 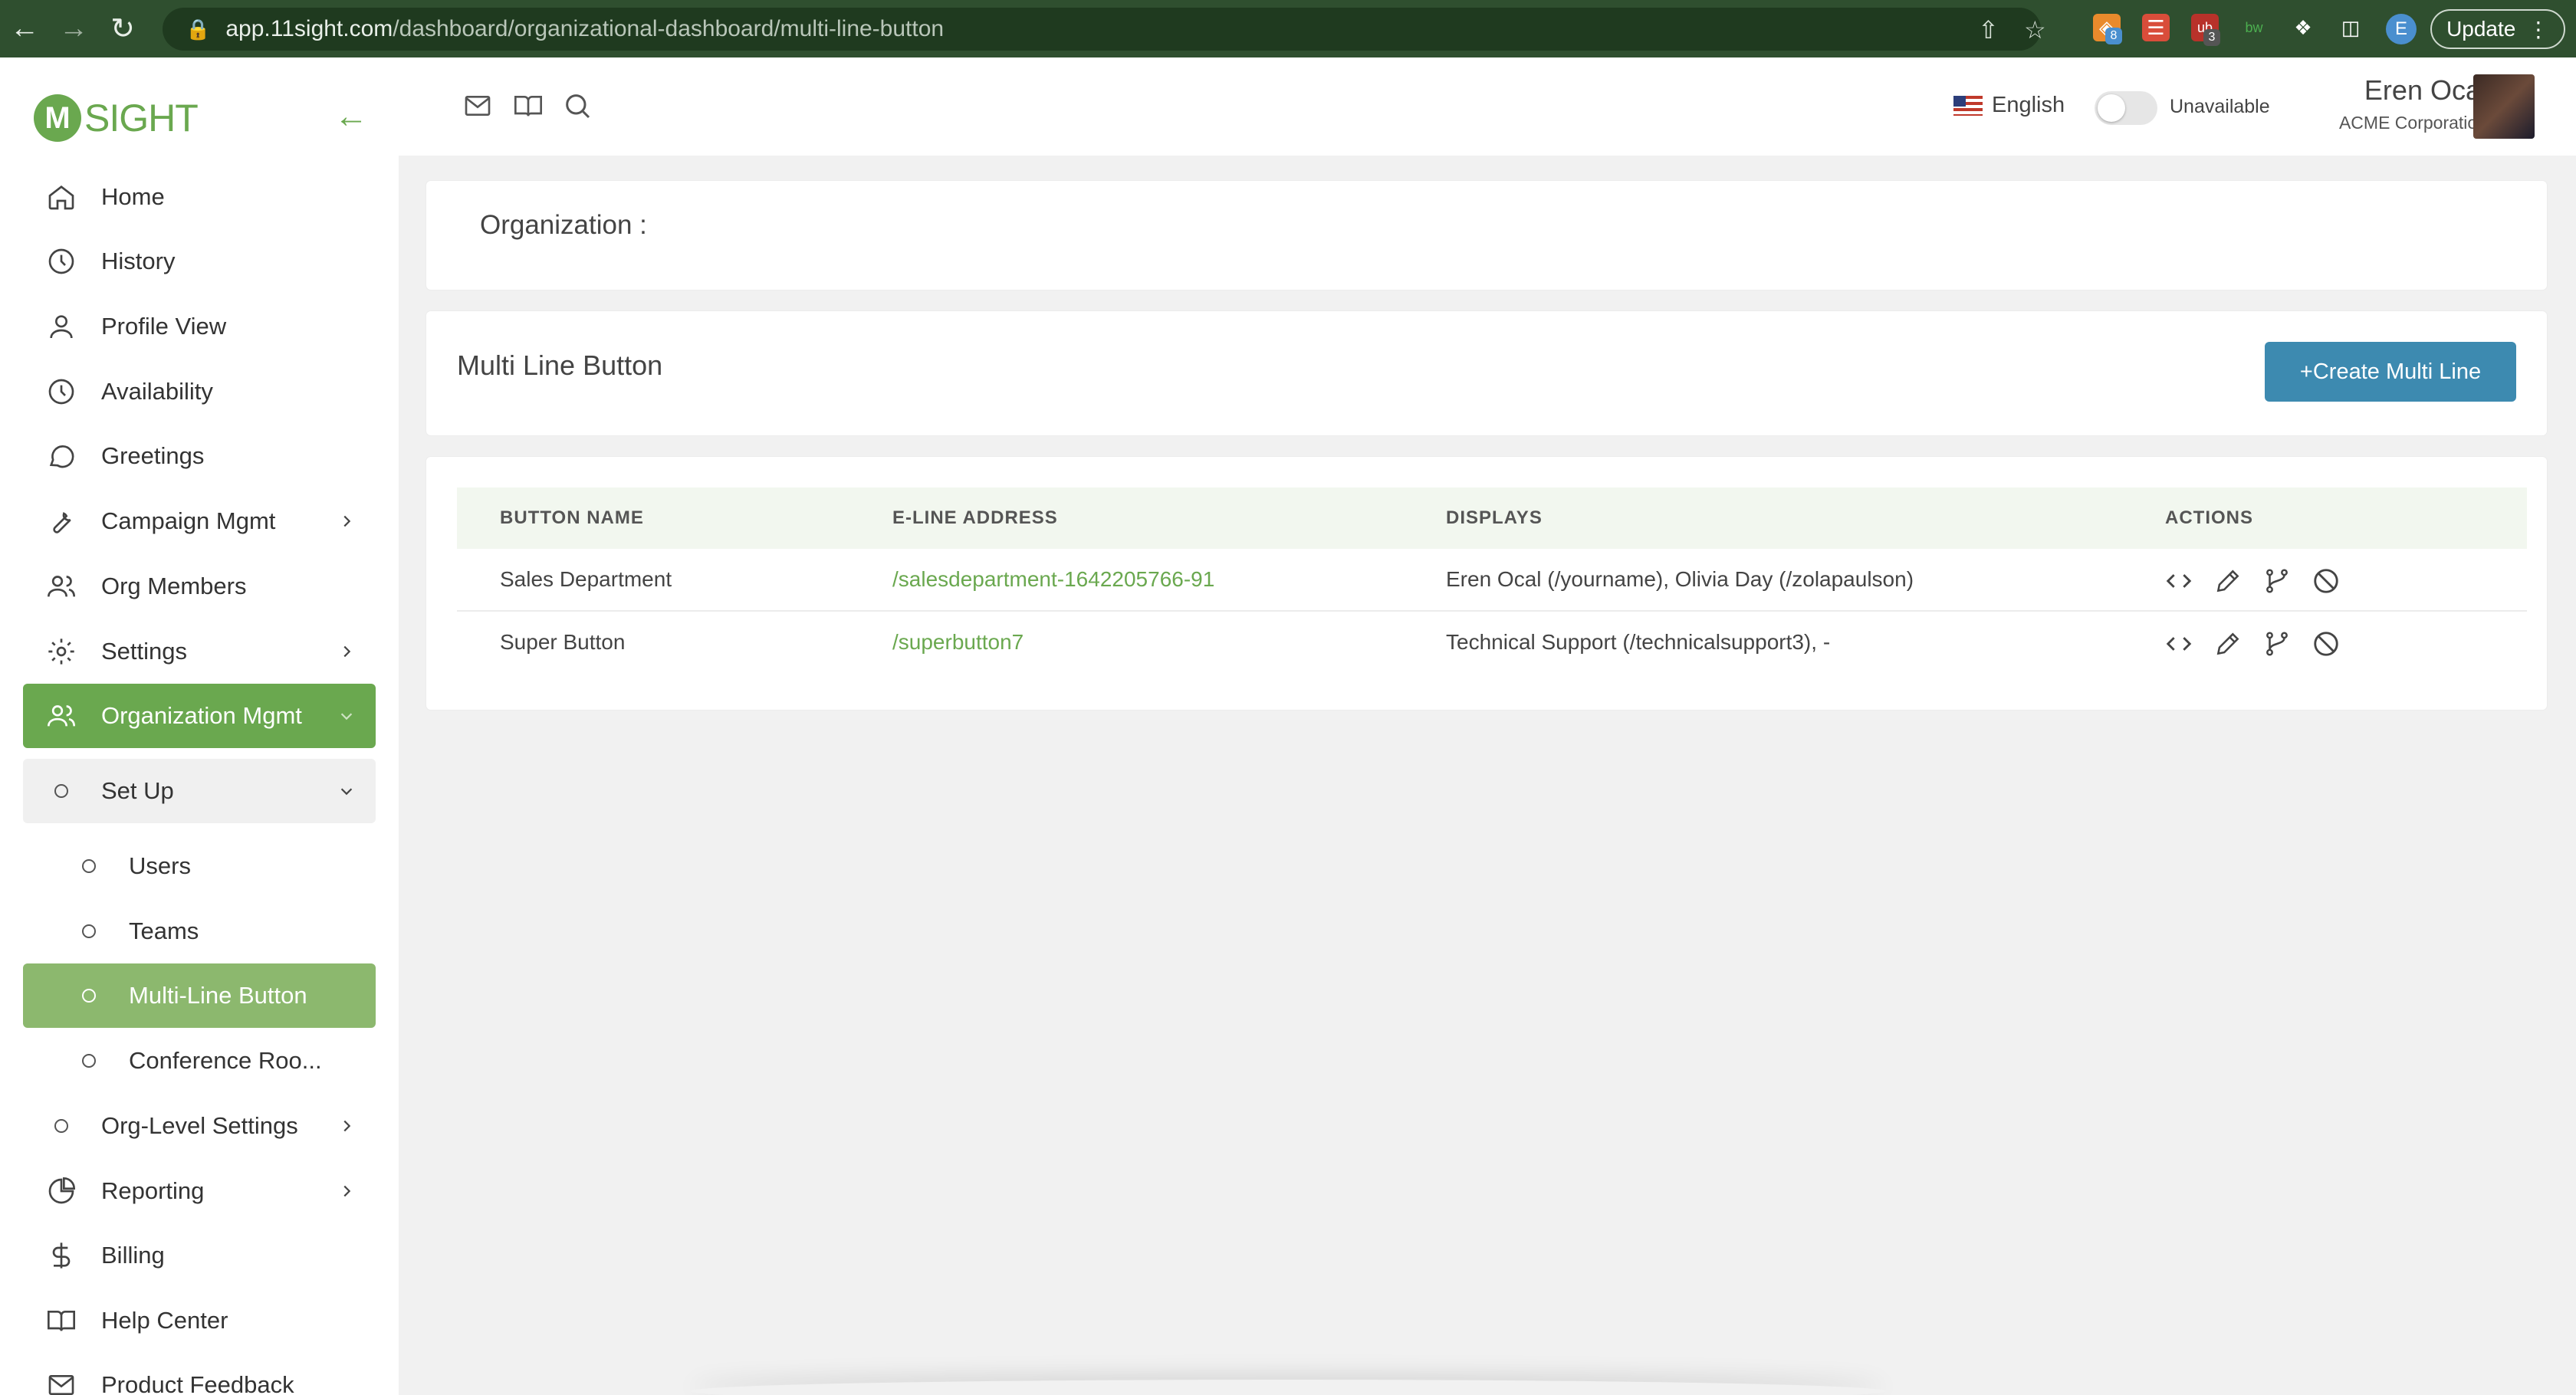 What do you see at coordinates (1968, 106) in the screenshot?
I see `us-flag-icon` at bounding box center [1968, 106].